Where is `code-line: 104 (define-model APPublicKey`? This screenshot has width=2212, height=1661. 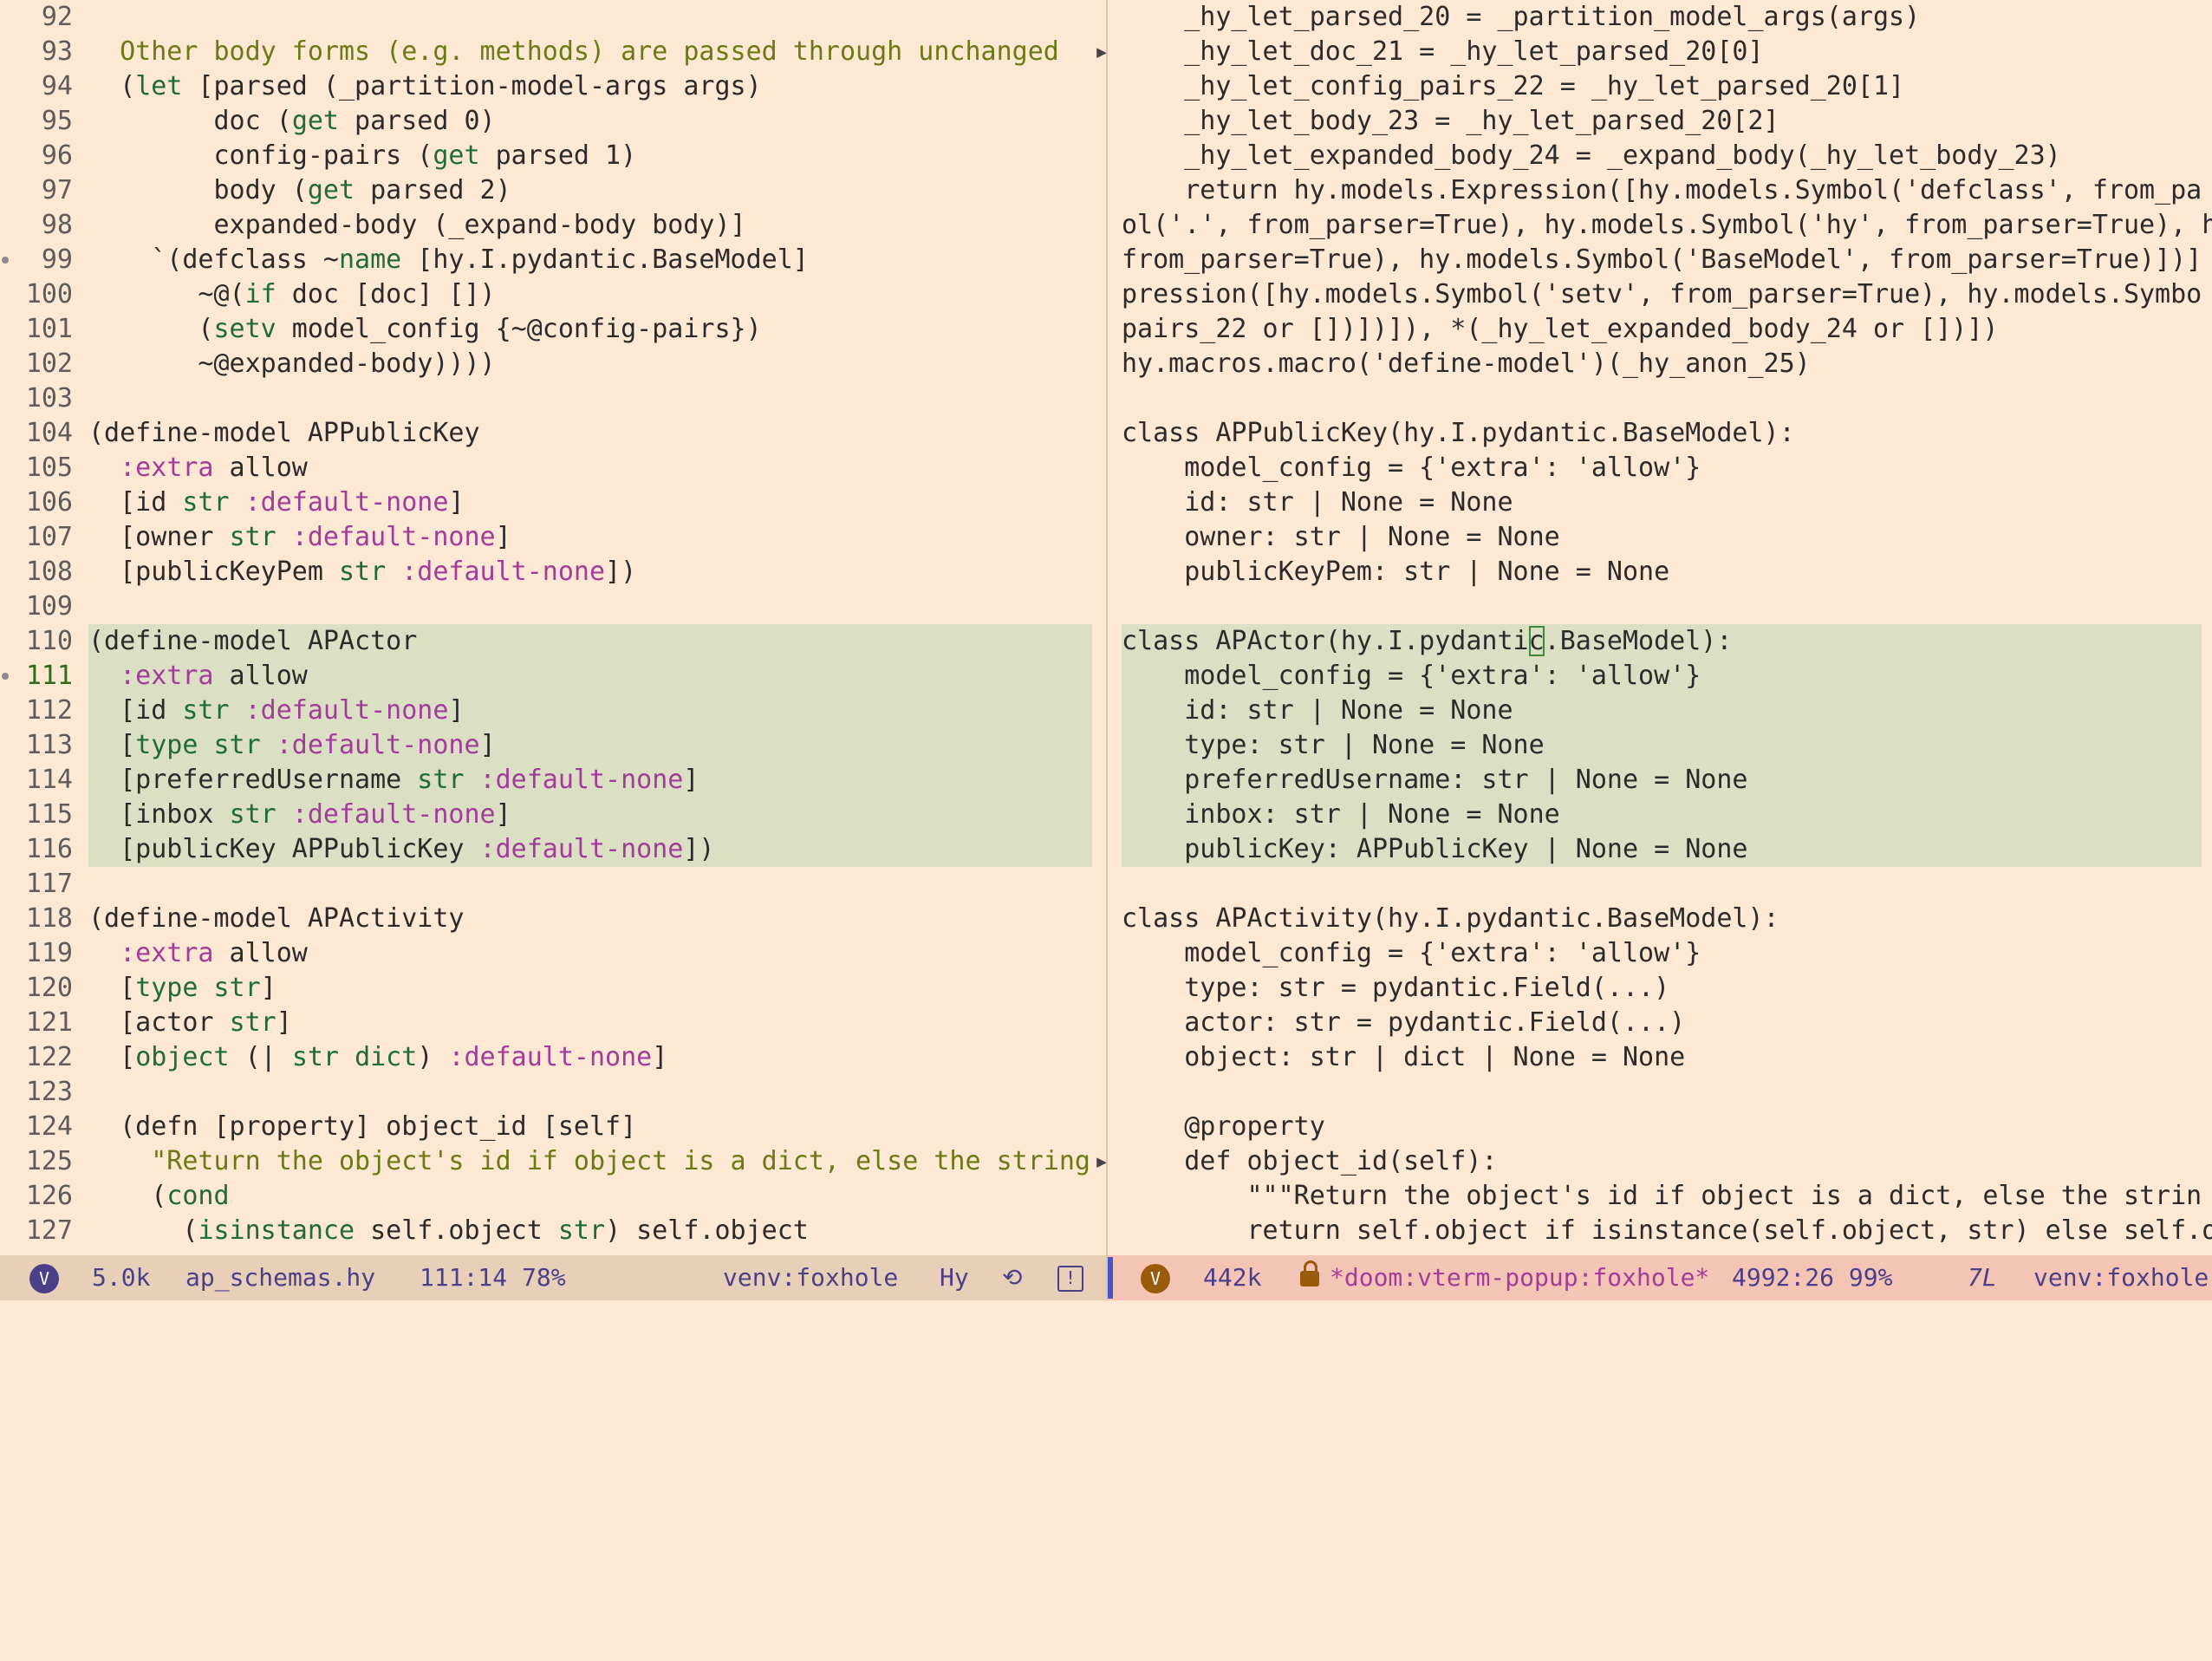
code-line: 104 (define-model APPublicKey is located at coordinates (553, 433).